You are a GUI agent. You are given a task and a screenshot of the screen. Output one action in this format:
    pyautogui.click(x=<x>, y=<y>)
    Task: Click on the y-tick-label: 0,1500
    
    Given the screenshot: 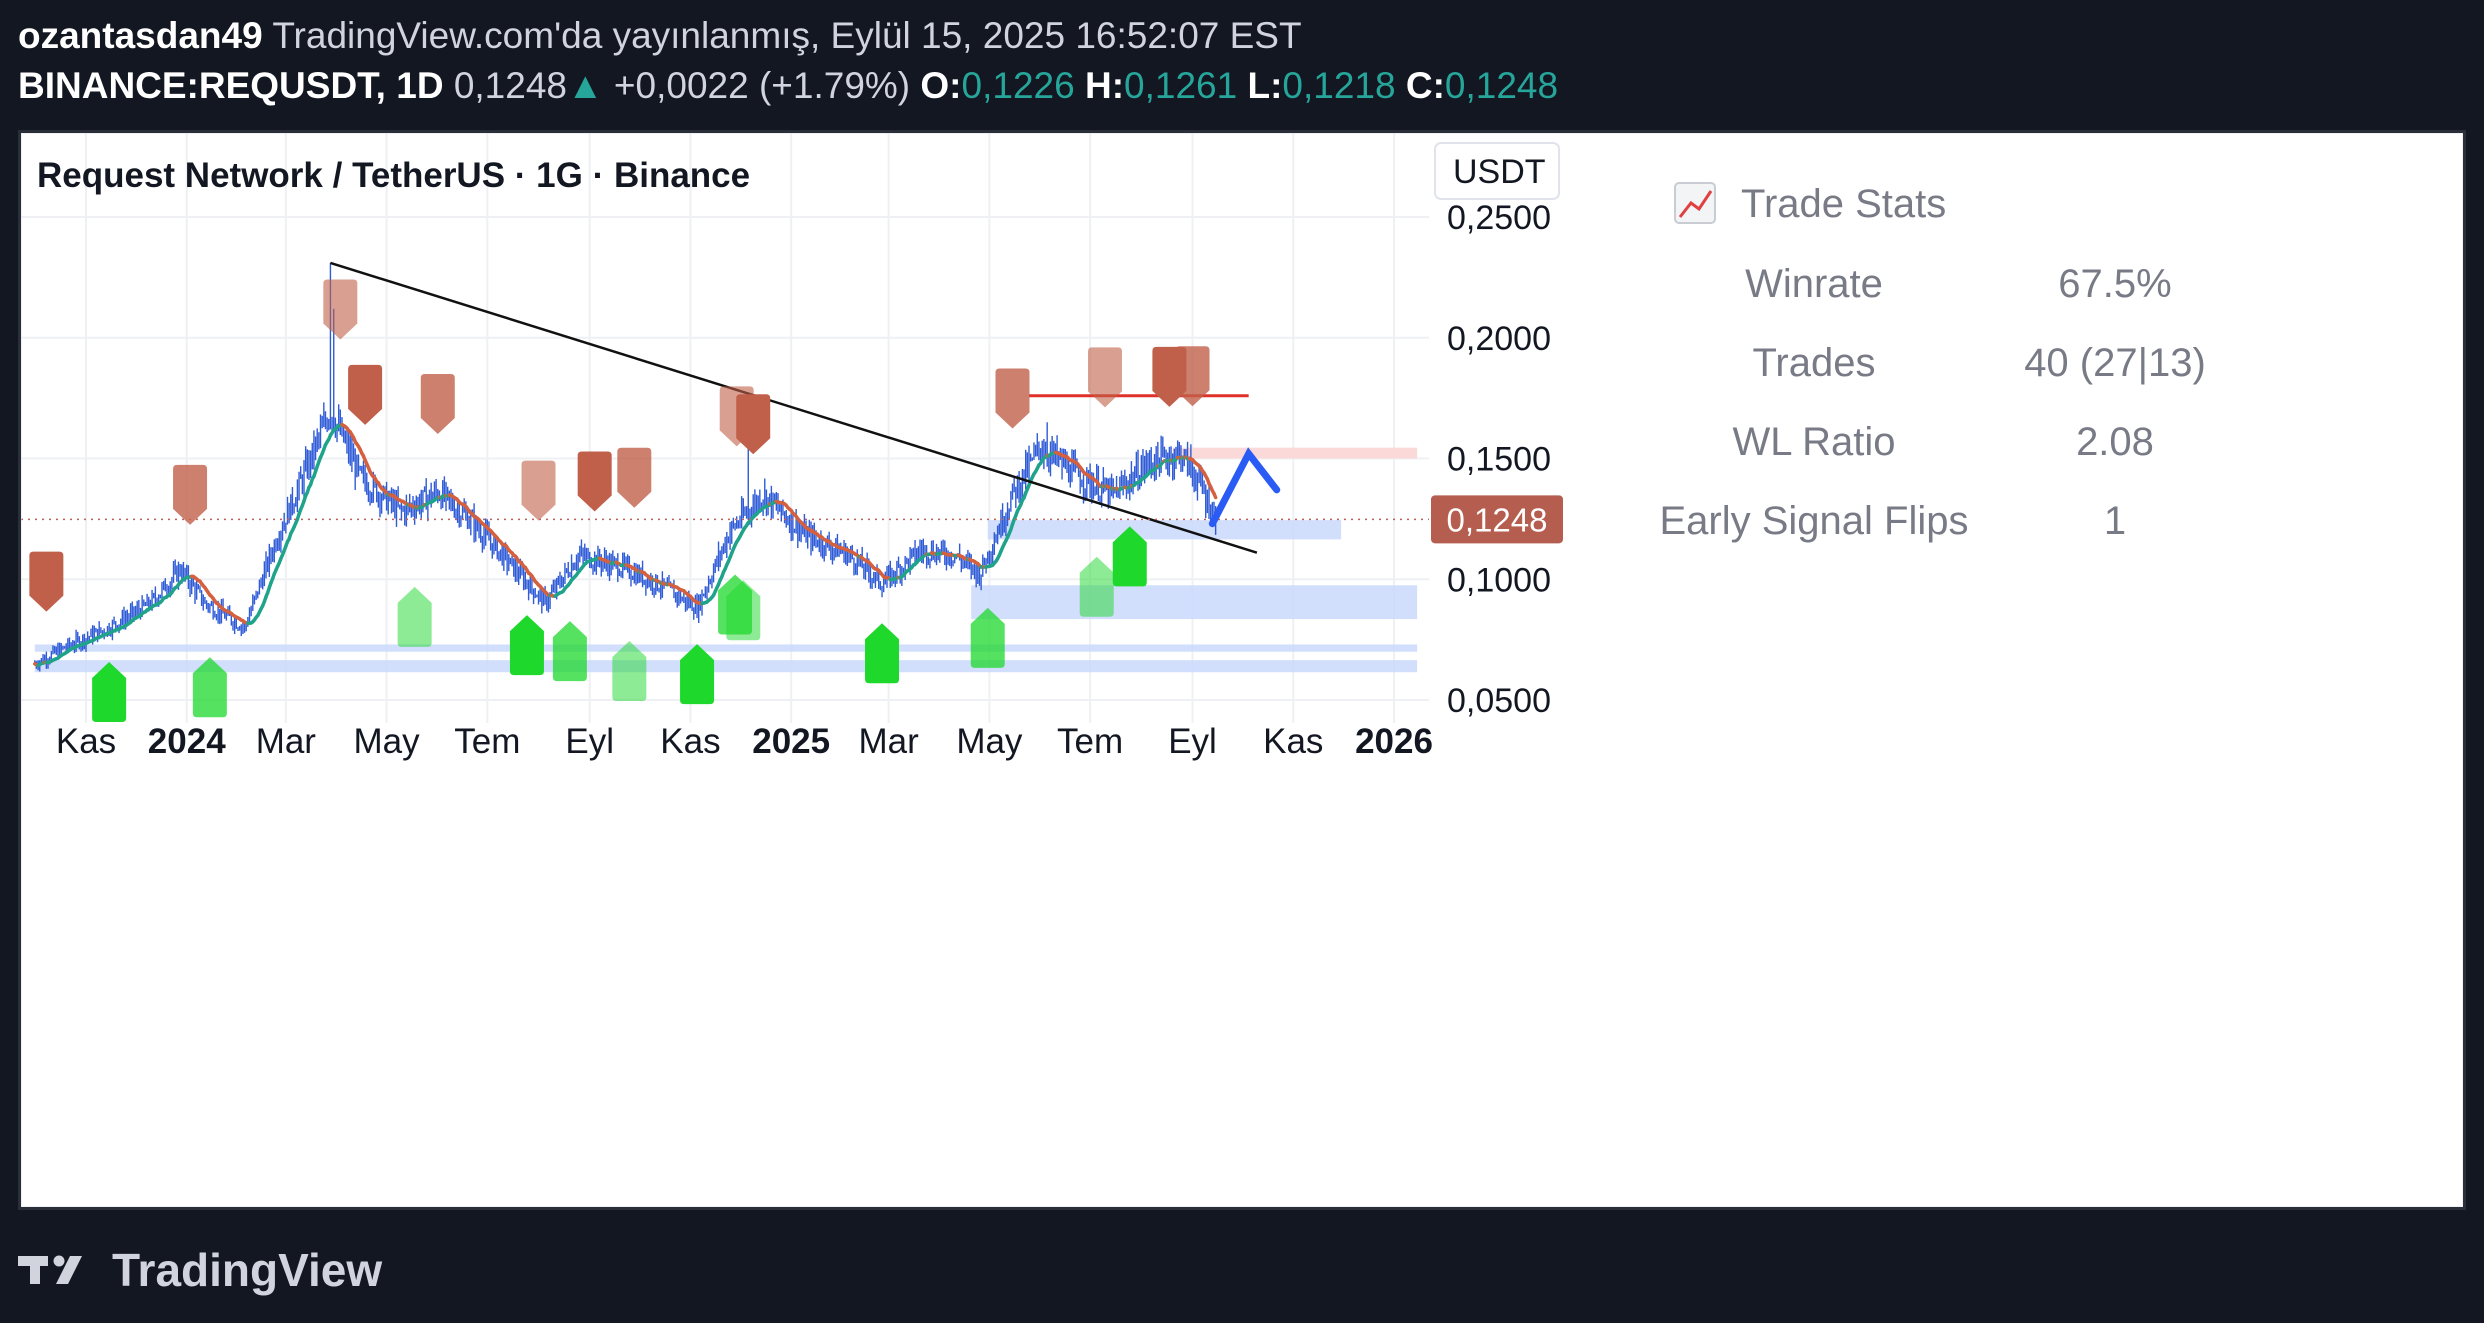 What is the action you would take?
    pyautogui.click(x=1499, y=460)
    